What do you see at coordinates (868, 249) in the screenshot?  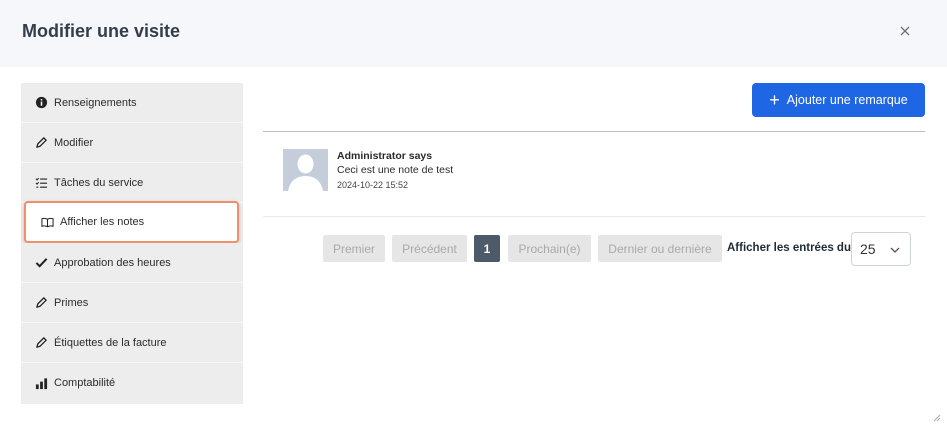 I see `entries-value: 25` at bounding box center [868, 249].